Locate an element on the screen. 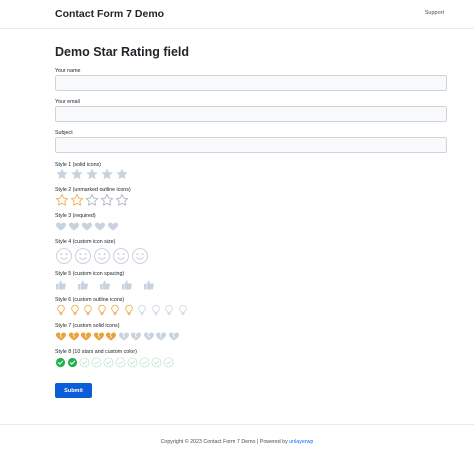 The image size is (474, 458). navbar: Contact Form 7 Demo Support is located at coordinates (237, 14).